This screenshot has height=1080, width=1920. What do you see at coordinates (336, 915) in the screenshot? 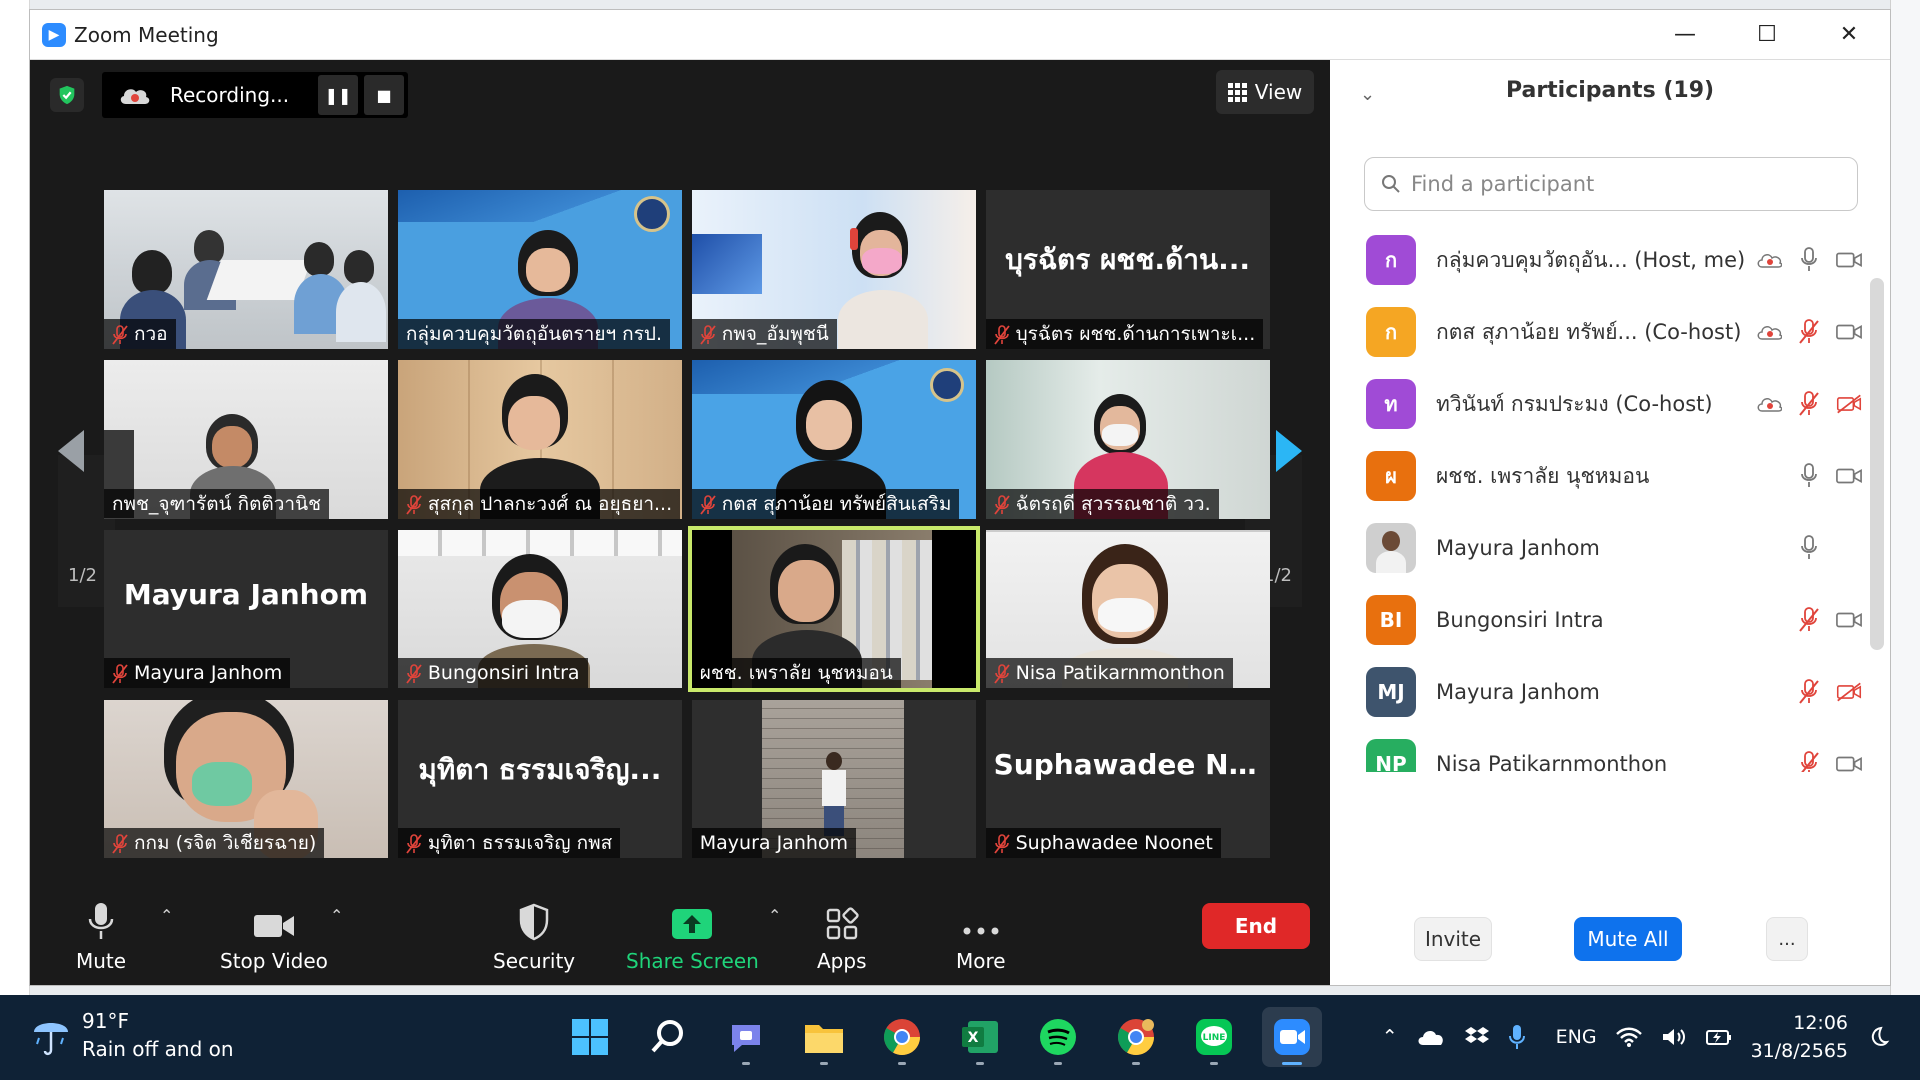
I see `video-options-caret-icon: ⌃` at bounding box center [336, 915].